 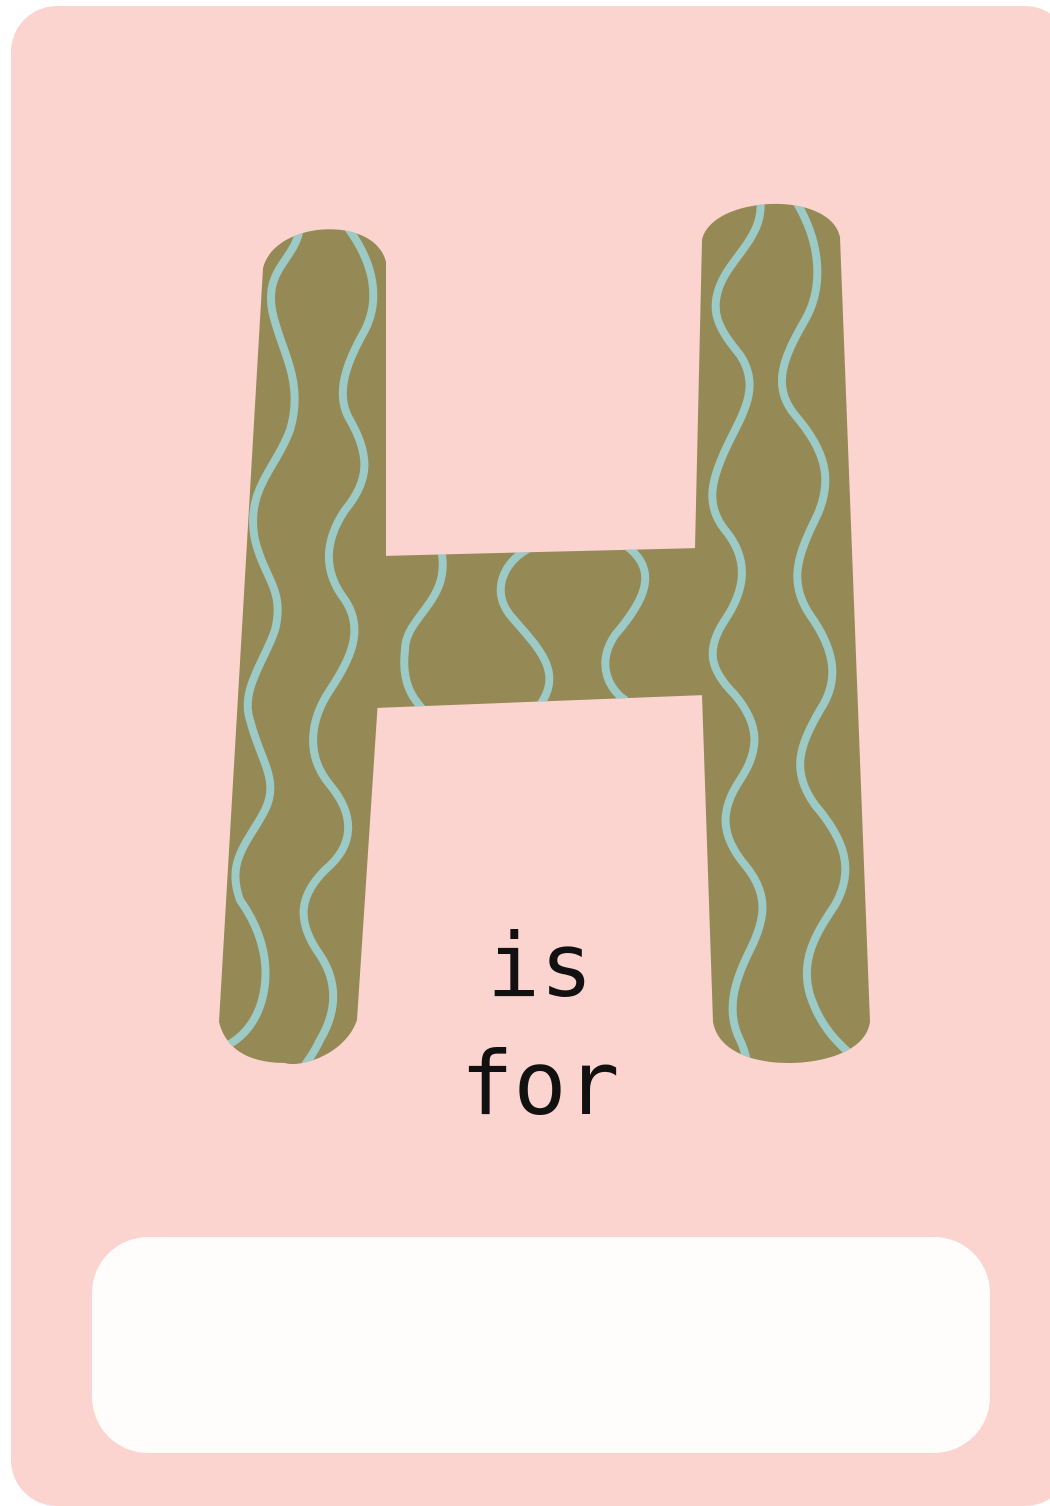 I want to click on letter-h-left-stem, so click(x=302, y=647).